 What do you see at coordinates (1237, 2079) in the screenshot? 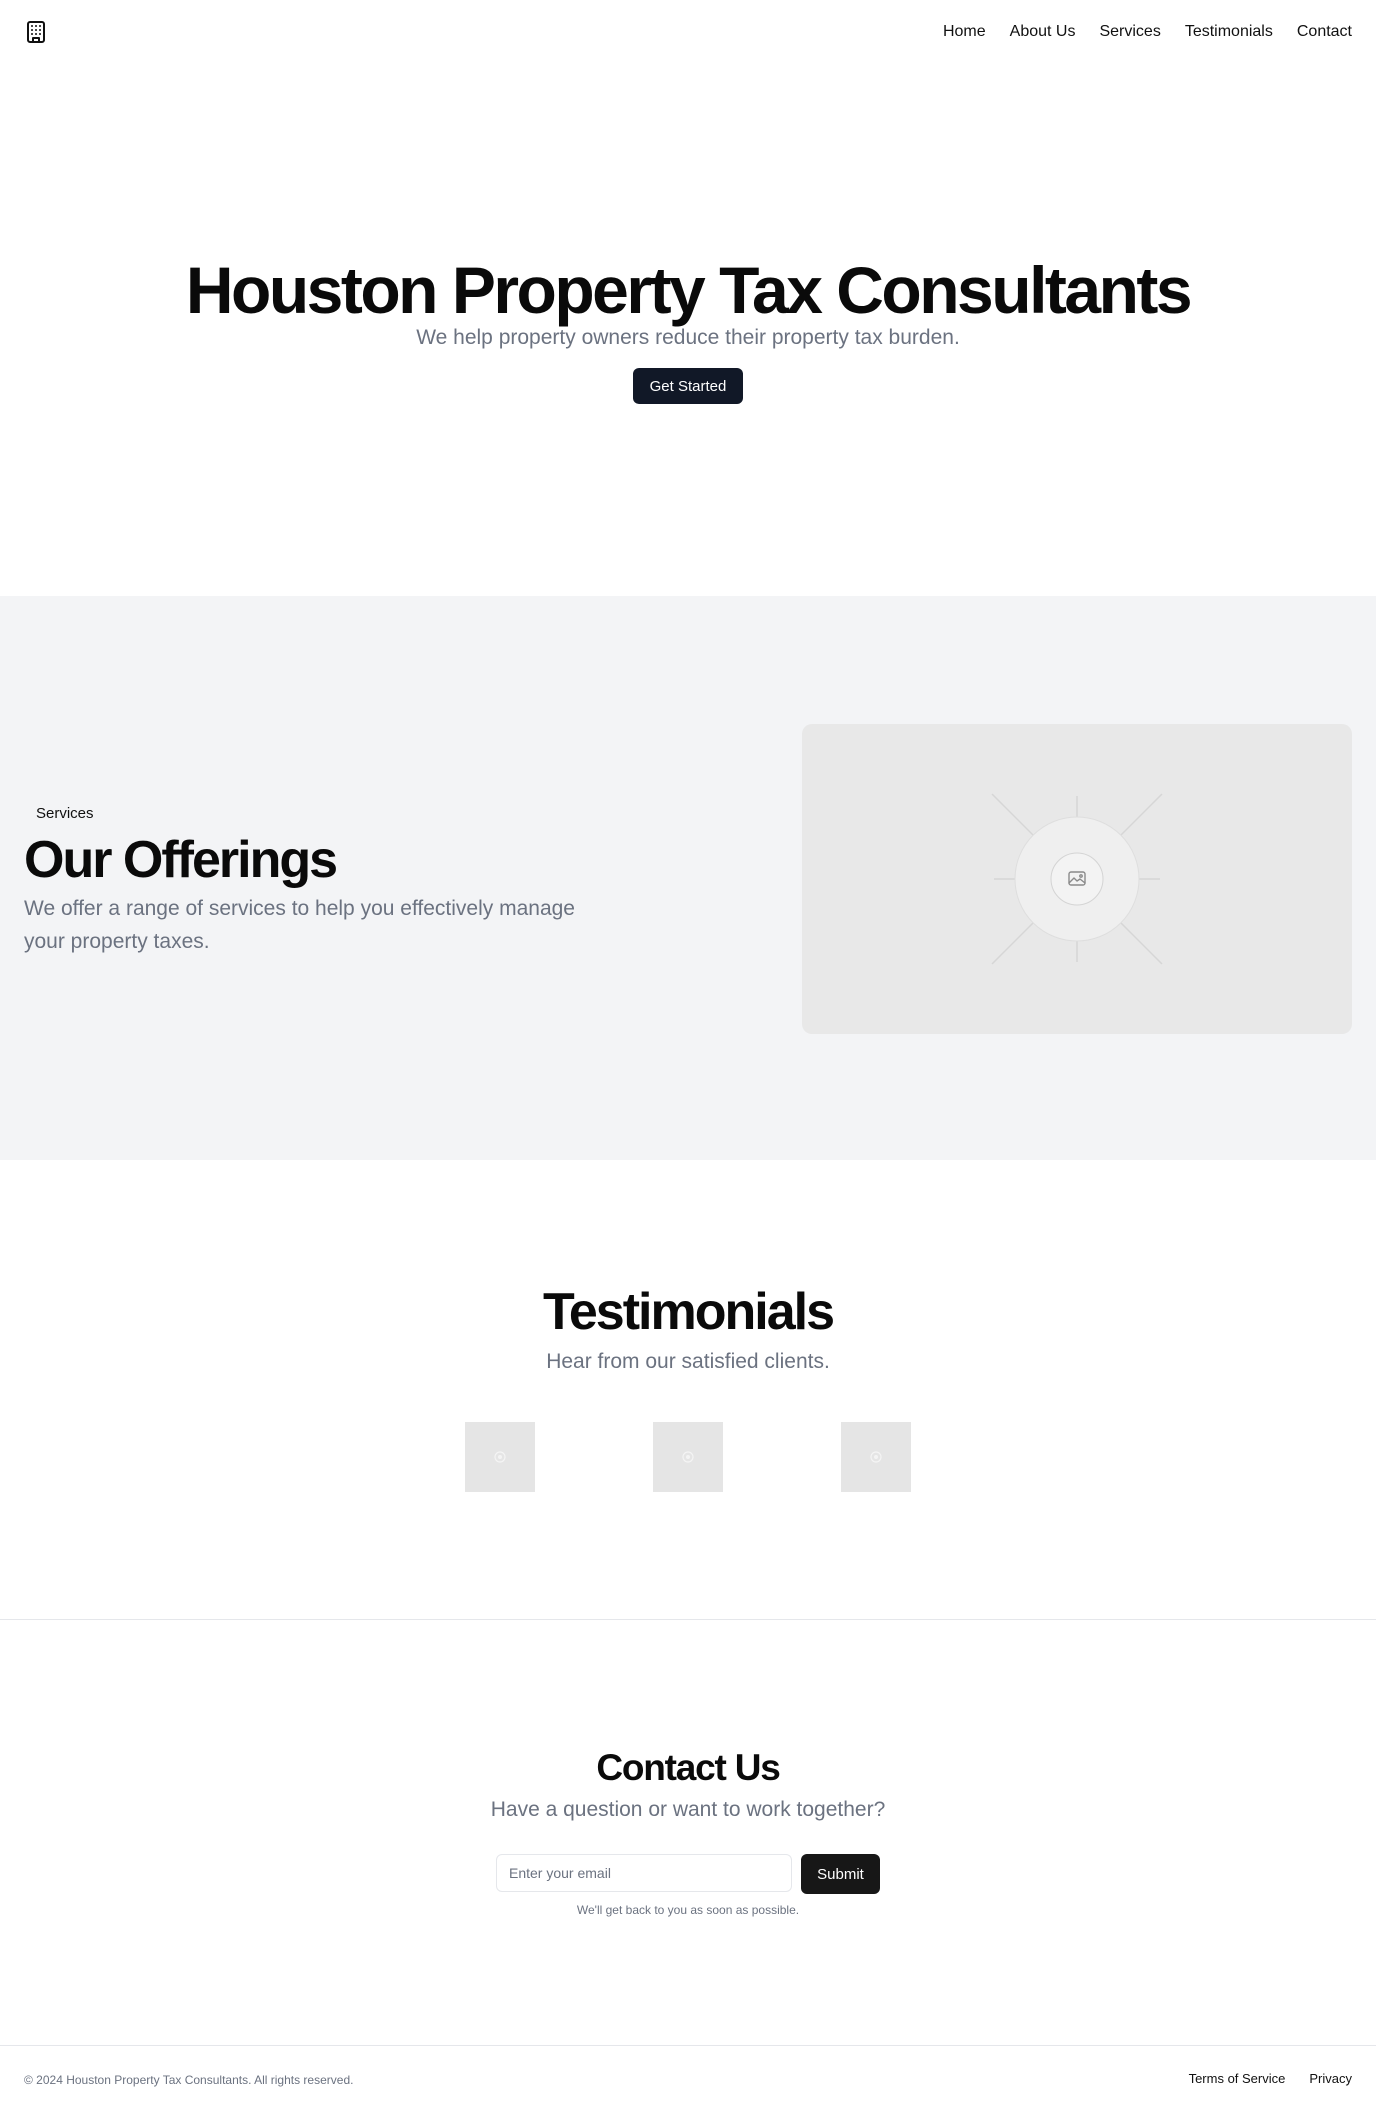
I see `terms-of-service-link: Terms of Service` at bounding box center [1237, 2079].